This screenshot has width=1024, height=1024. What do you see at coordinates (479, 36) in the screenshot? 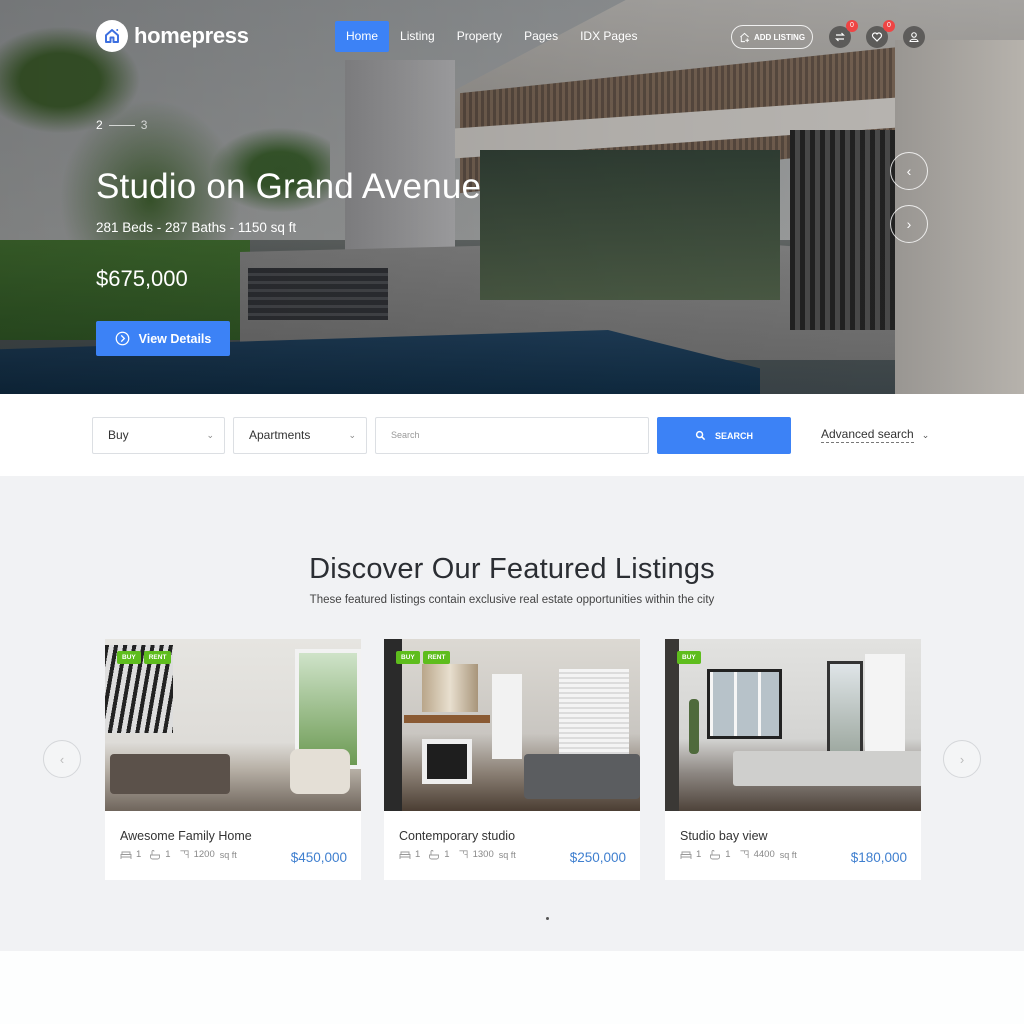
I see `nav-property: Property` at bounding box center [479, 36].